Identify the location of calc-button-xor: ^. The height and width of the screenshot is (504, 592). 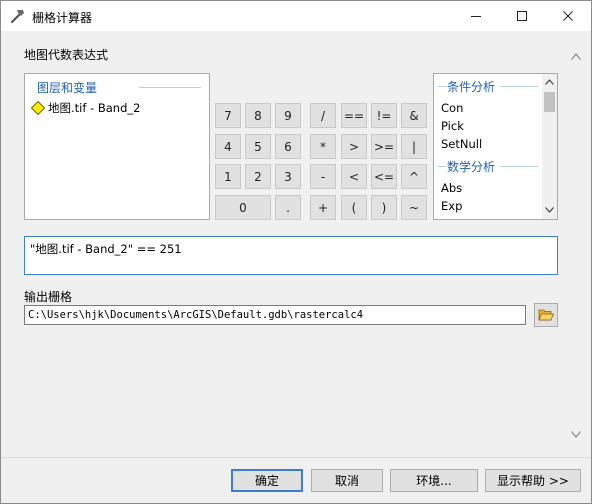
(414, 176).